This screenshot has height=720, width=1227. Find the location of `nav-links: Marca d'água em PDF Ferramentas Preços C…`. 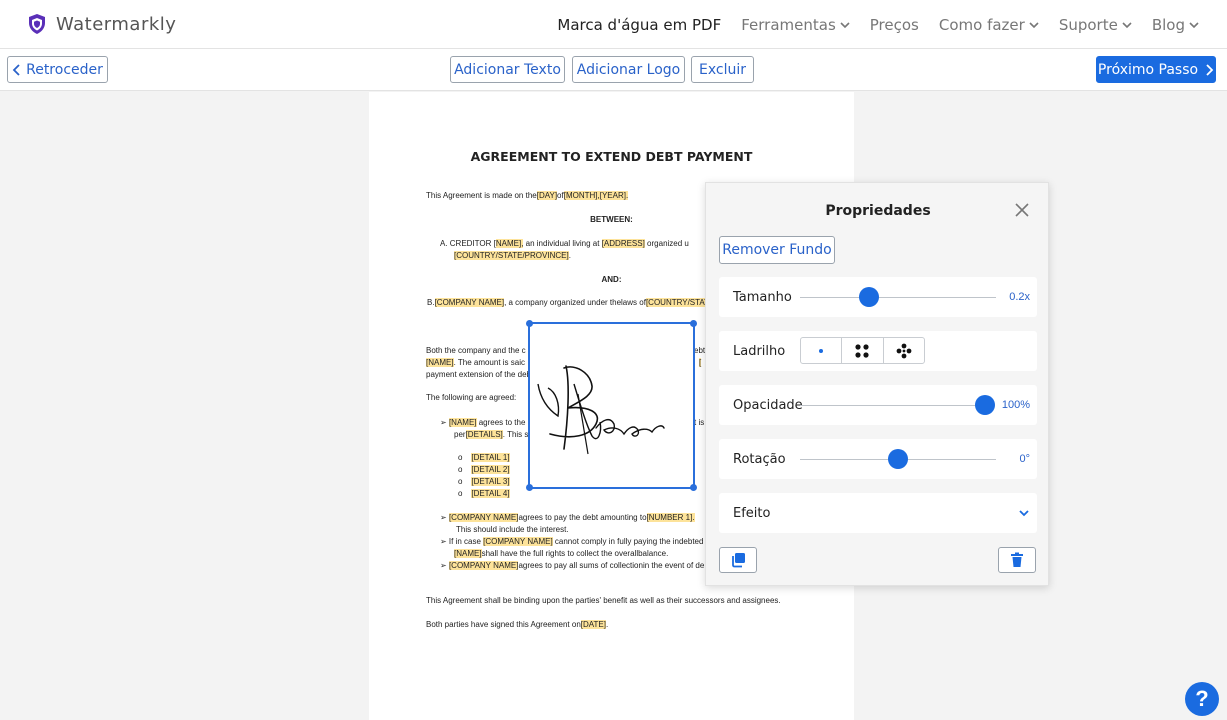

nav-links: Marca d'água em PDF Ferramentas Preços C… is located at coordinates (878, 24).